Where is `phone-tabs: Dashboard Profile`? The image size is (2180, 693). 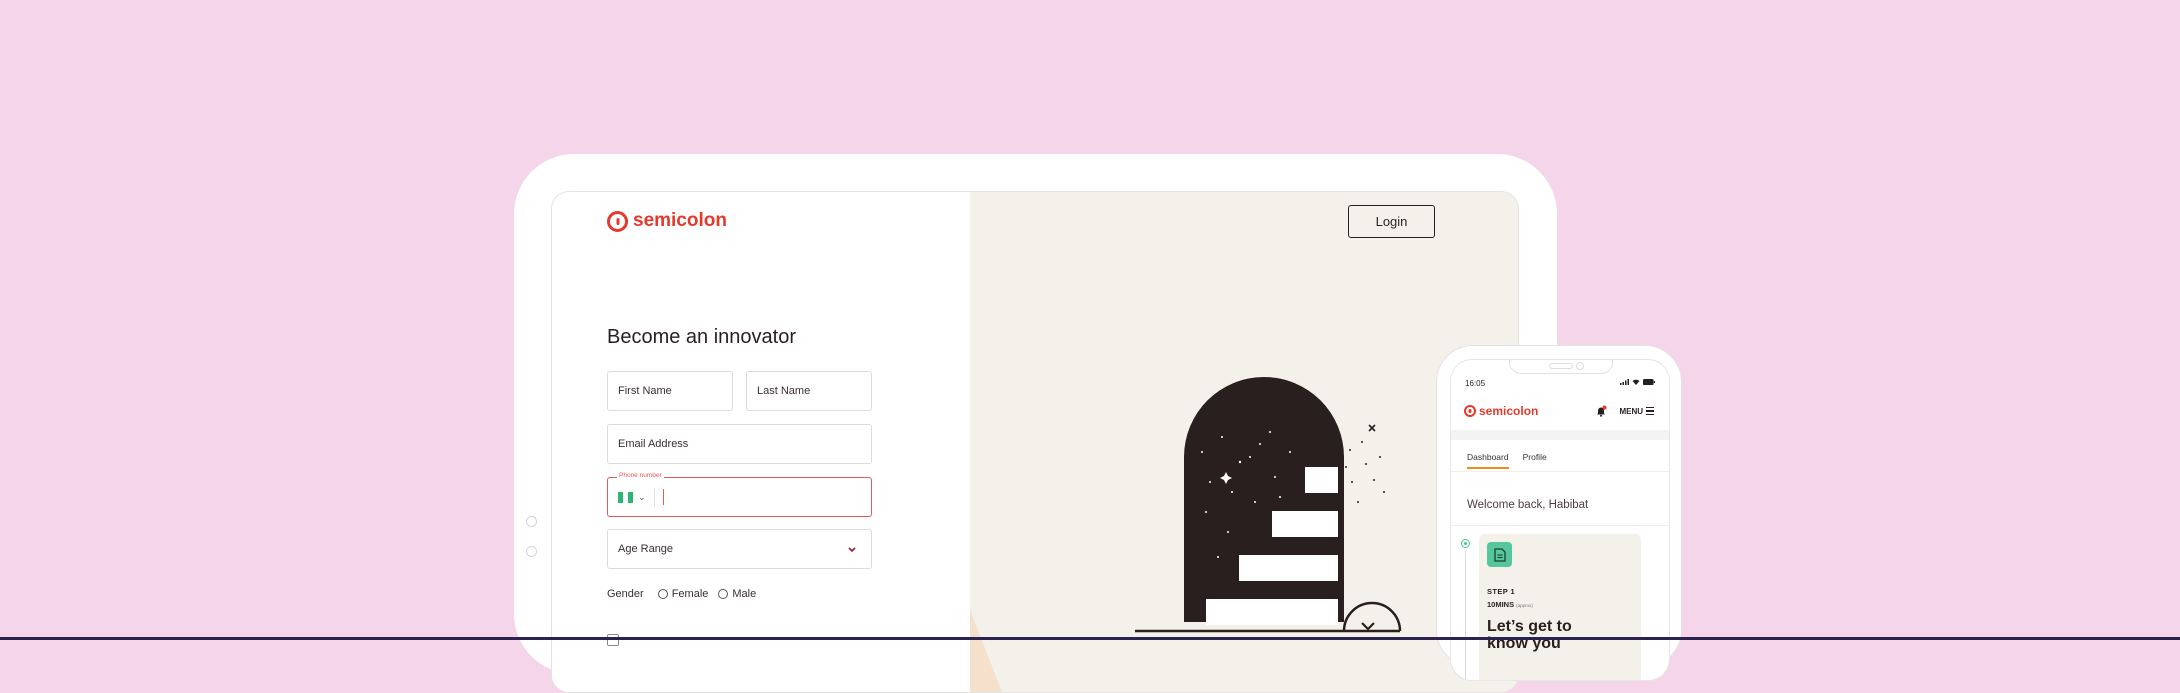 phone-tabs: Dashboard Profile is located at coordinates (1507, 460).